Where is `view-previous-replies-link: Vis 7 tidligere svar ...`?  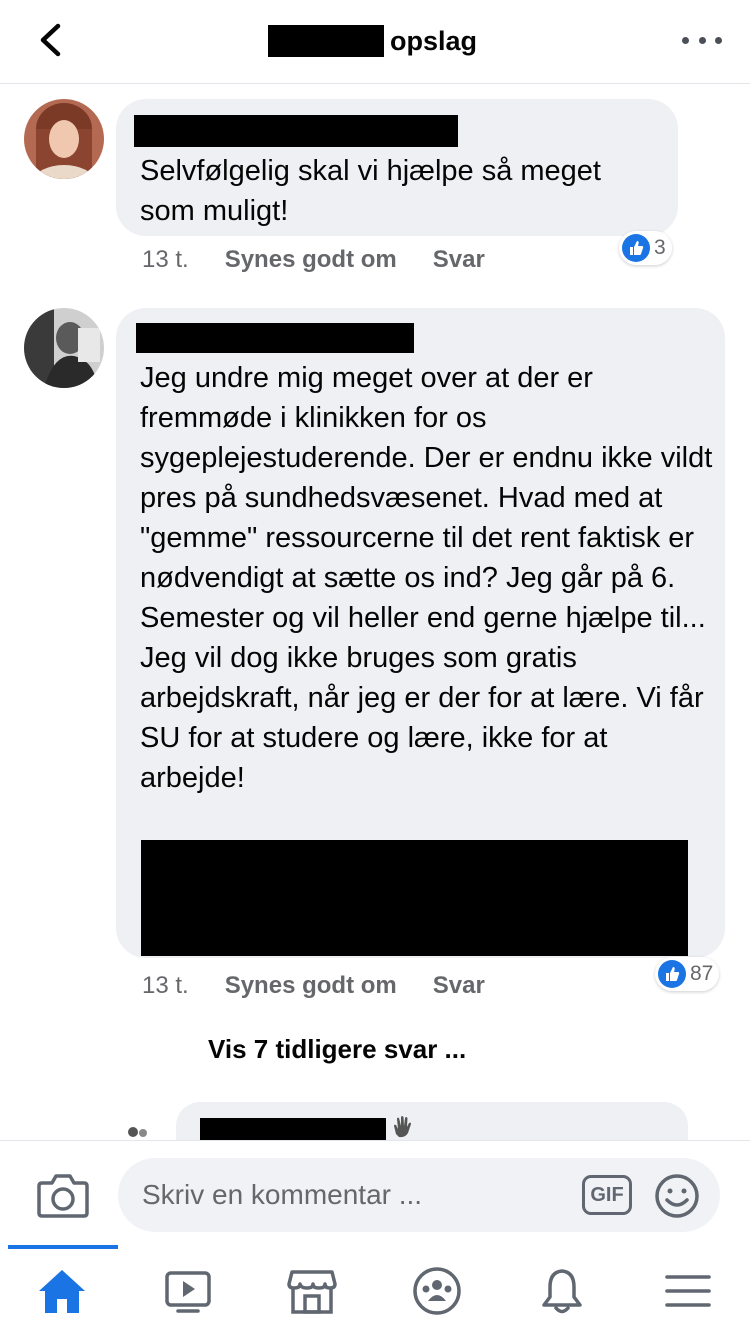
view-previous-replies-link: Vis 7 tidligere svar ... is located at coordinates (337, 1049).